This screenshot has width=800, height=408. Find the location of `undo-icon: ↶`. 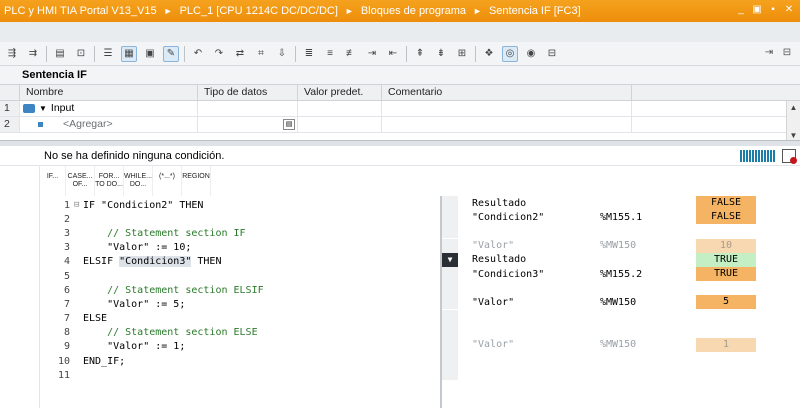

undo-icon: ↶ is located at coordinates (198, 54).